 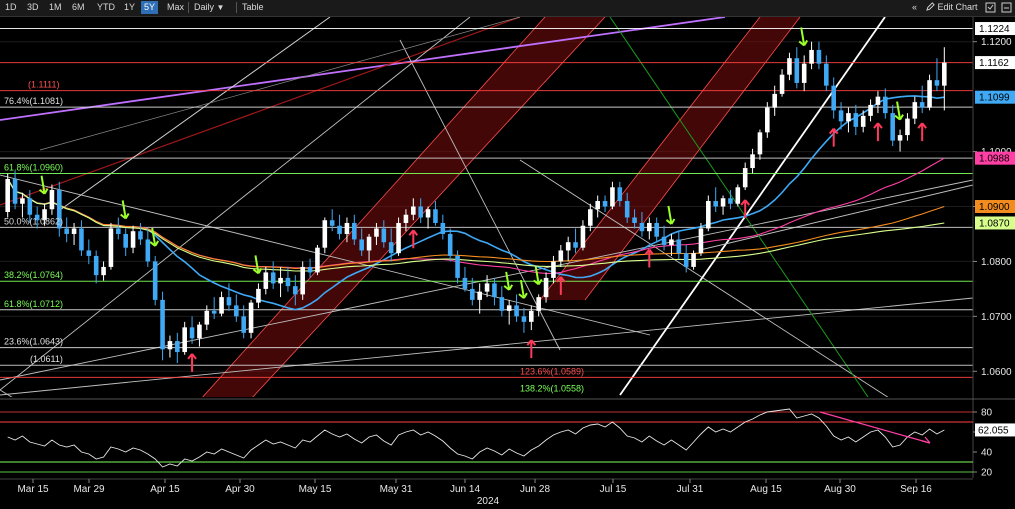 I want to click on sell-signal-arrow, so click(x=649, y=258).